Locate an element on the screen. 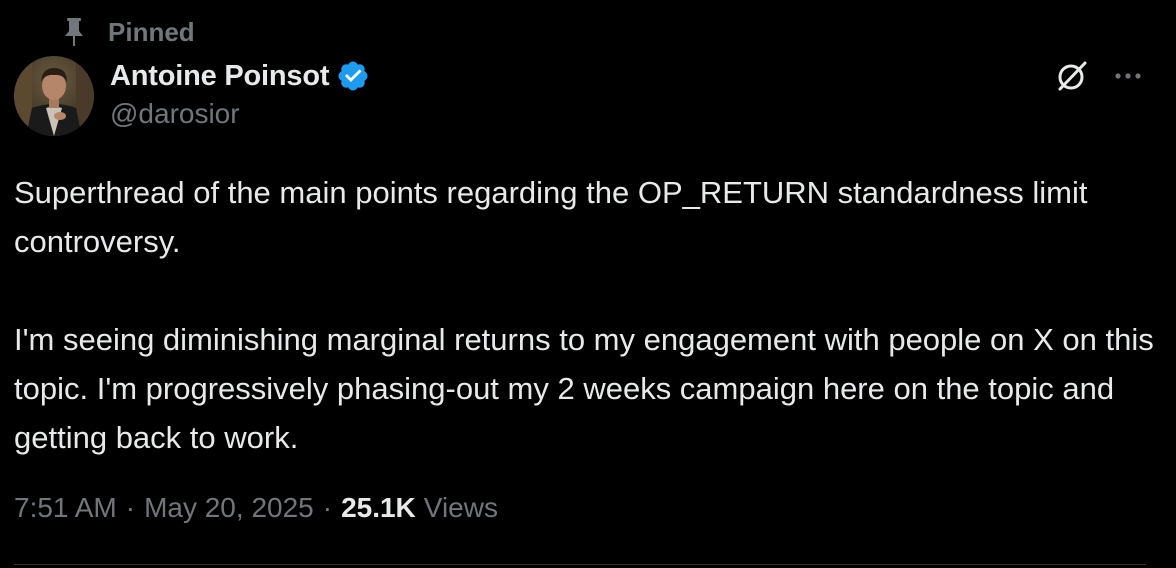 This screenshot has height=568, width=1176. verified-badge-icon is located at coordinates (353, 76).